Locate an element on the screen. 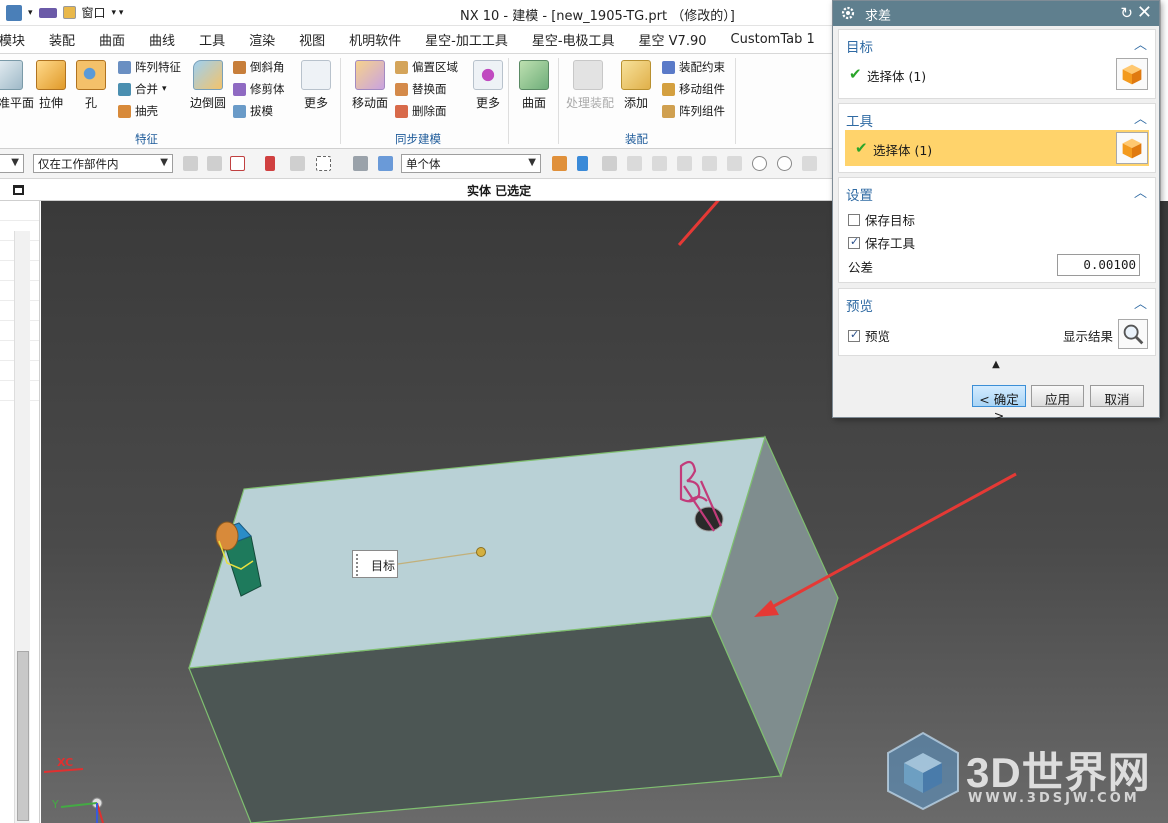 The width and height of the screenshot is (1168, 823). hole-button: 孔 is located at coordinates (91, 85).